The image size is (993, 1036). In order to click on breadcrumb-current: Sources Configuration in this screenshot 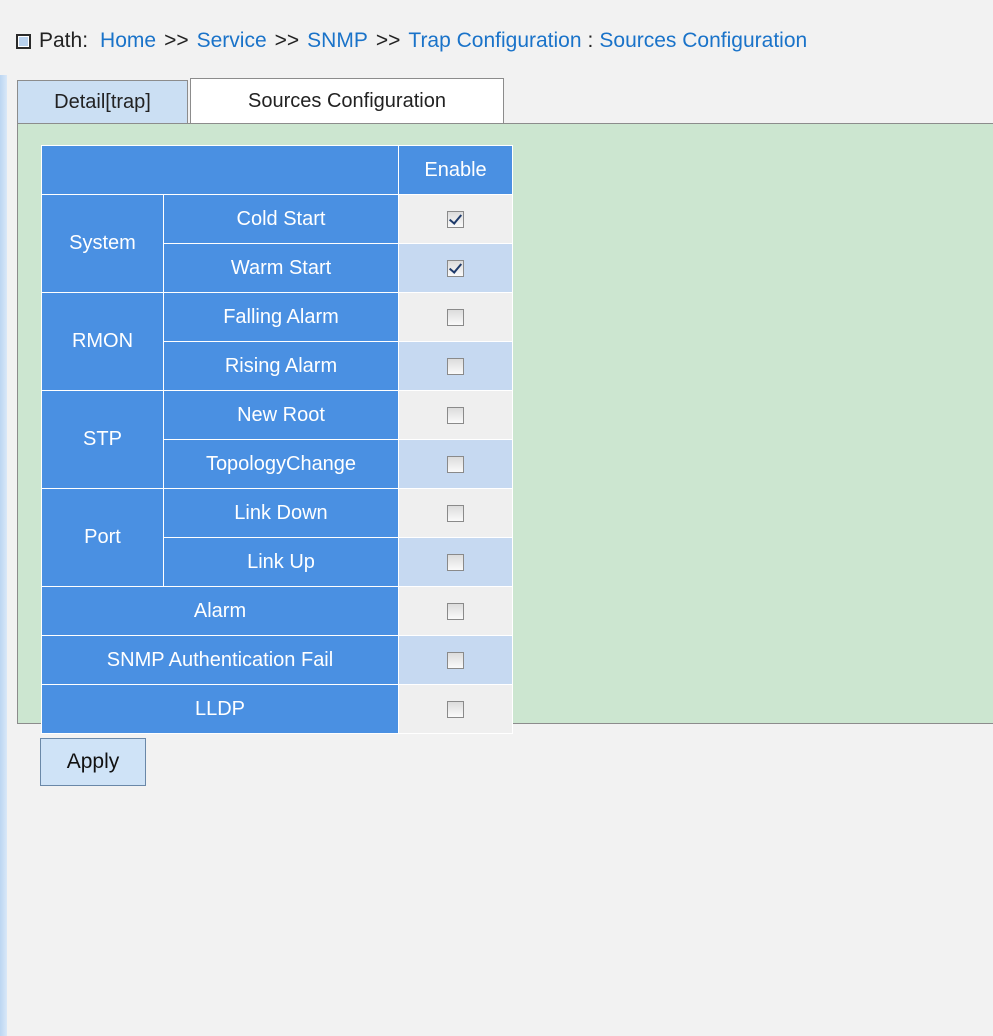, I will do `click(703, 41)`.